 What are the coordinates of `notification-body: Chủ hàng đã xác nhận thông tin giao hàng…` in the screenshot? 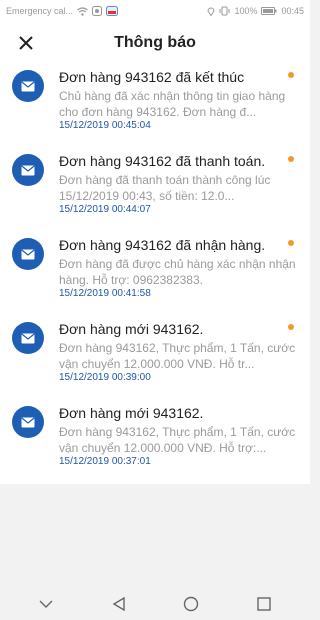 It's located at (172, 104).